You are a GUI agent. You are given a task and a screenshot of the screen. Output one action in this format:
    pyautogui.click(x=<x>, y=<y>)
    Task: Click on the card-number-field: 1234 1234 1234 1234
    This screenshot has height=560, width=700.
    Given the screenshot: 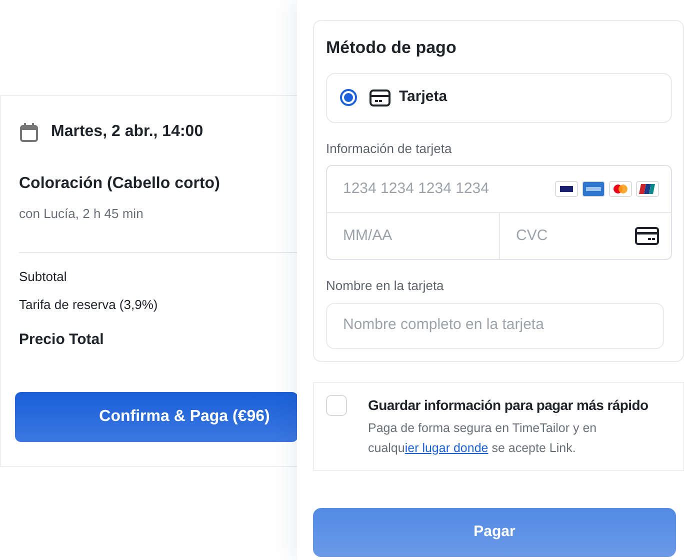 What is the action you would take?
    pyautogui.click(x=449, y=189)
    